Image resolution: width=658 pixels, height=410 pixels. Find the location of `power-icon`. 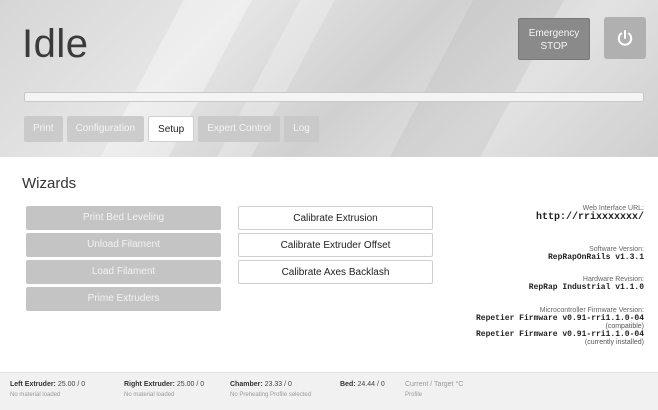

power-icon is located at coordinates (625, 38).